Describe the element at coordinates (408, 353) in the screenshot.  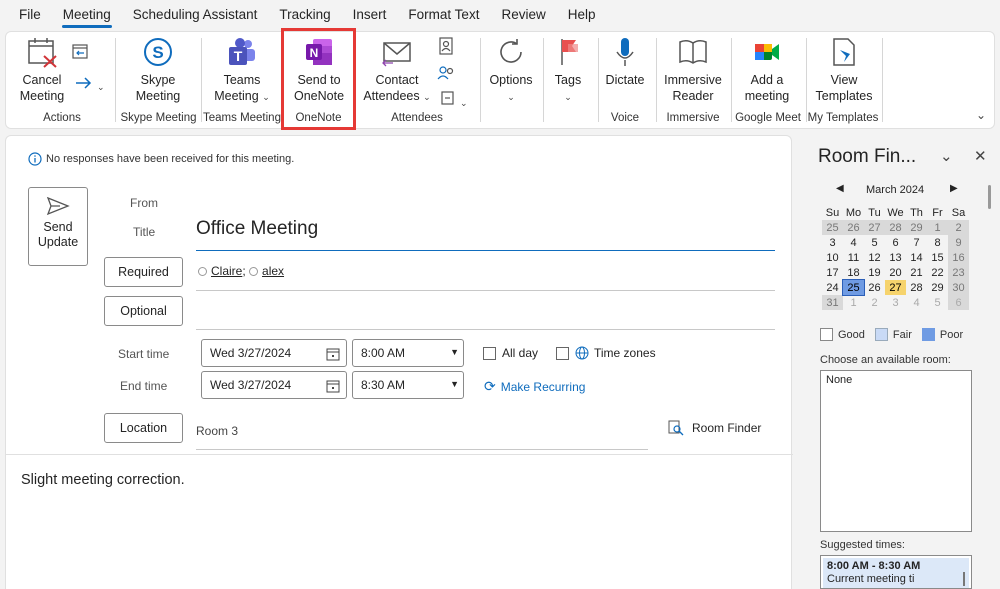
I see `start-time-select: 8:00 AM ▼` at that location.